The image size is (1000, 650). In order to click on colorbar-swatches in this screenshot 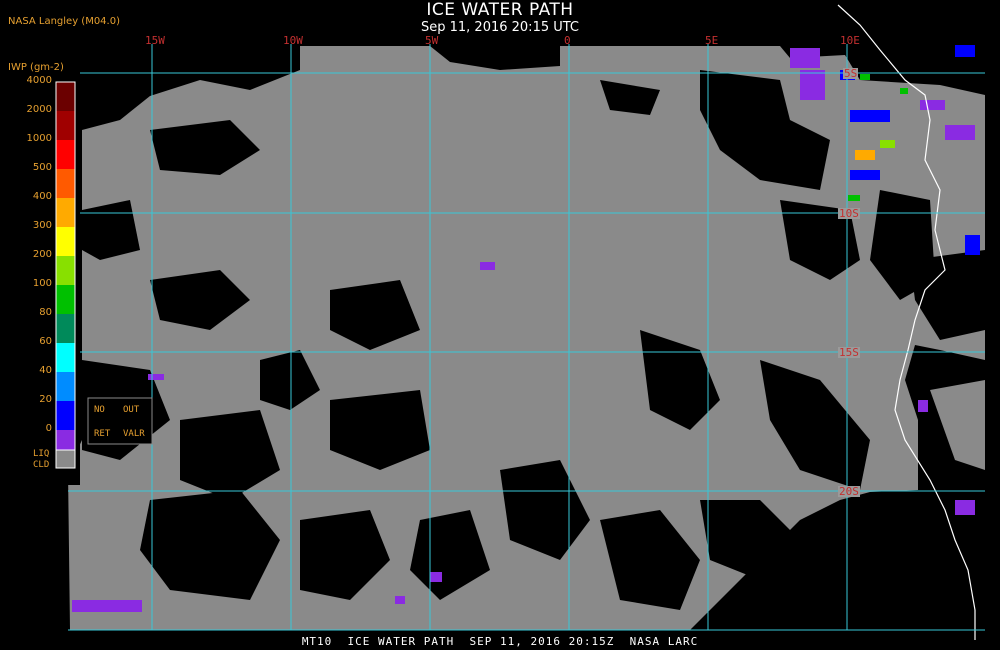, I will do `click(65, 270)`.